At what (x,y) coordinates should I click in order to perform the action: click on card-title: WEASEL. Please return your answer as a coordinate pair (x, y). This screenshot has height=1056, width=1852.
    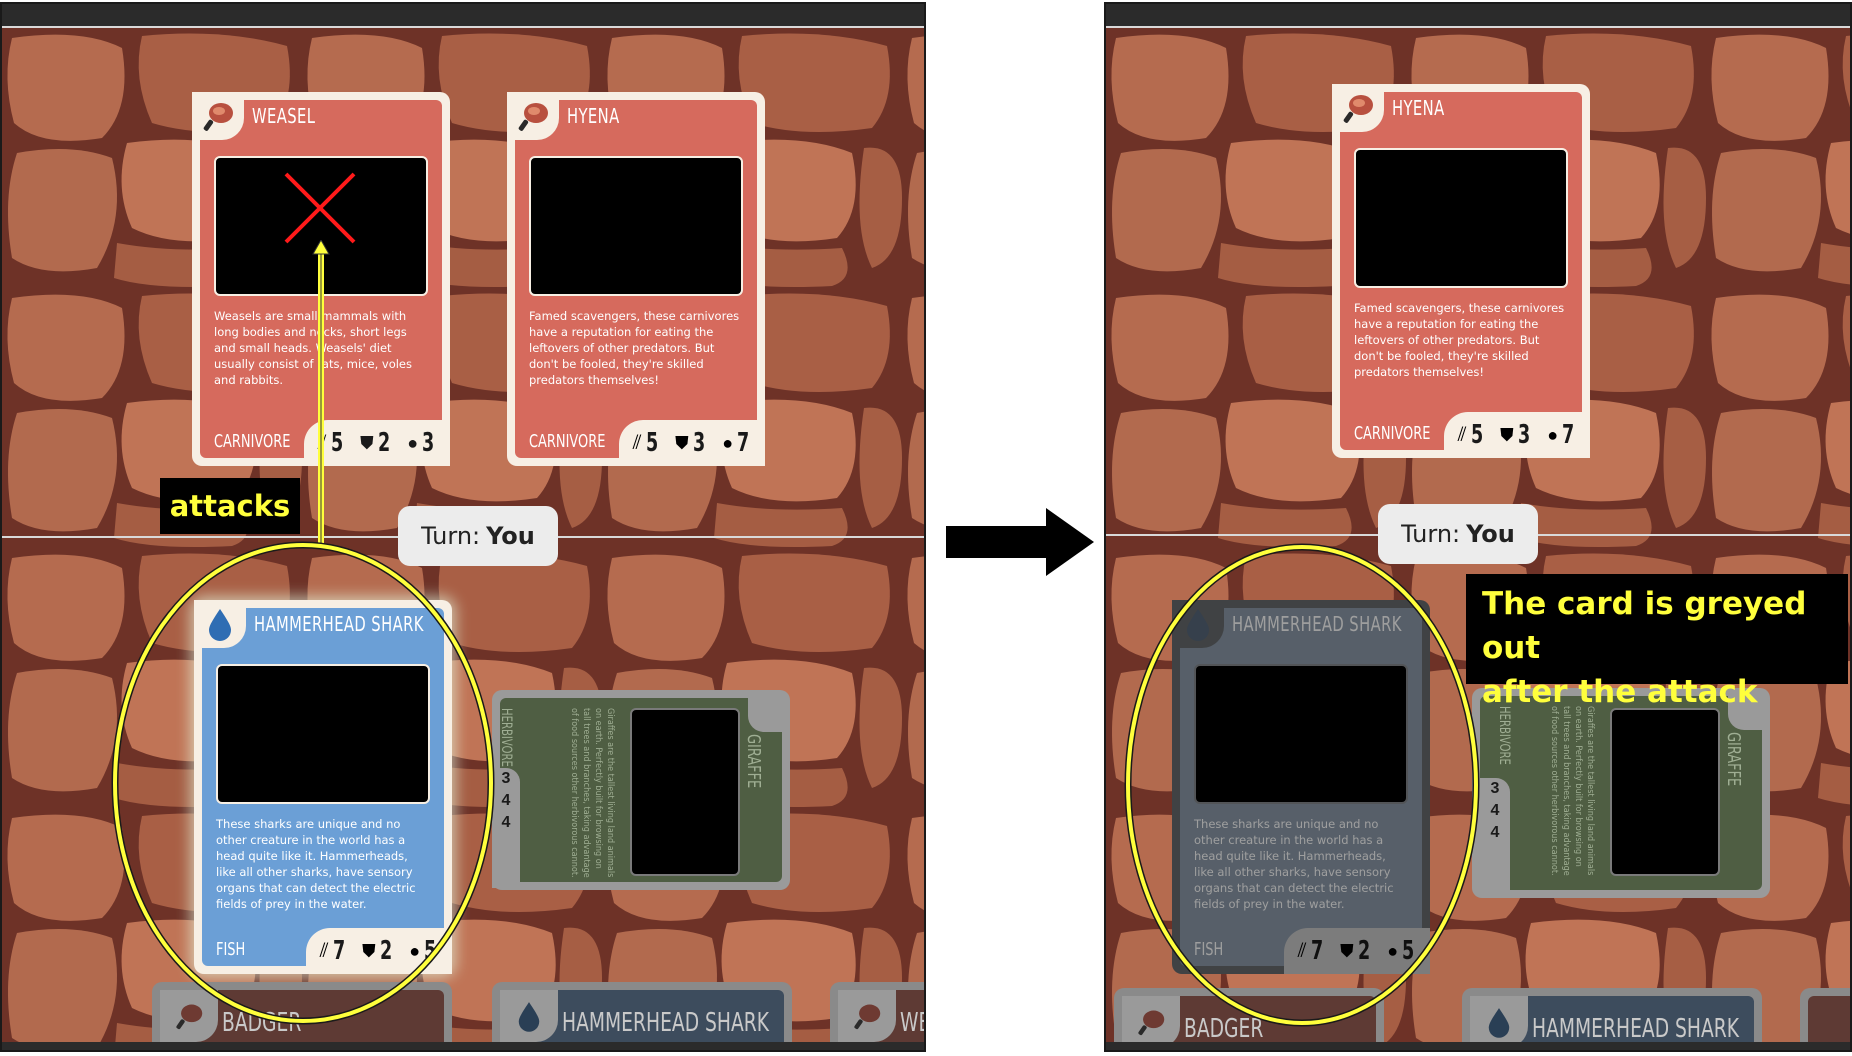
    Looking at the image, I should click on (284, 116).